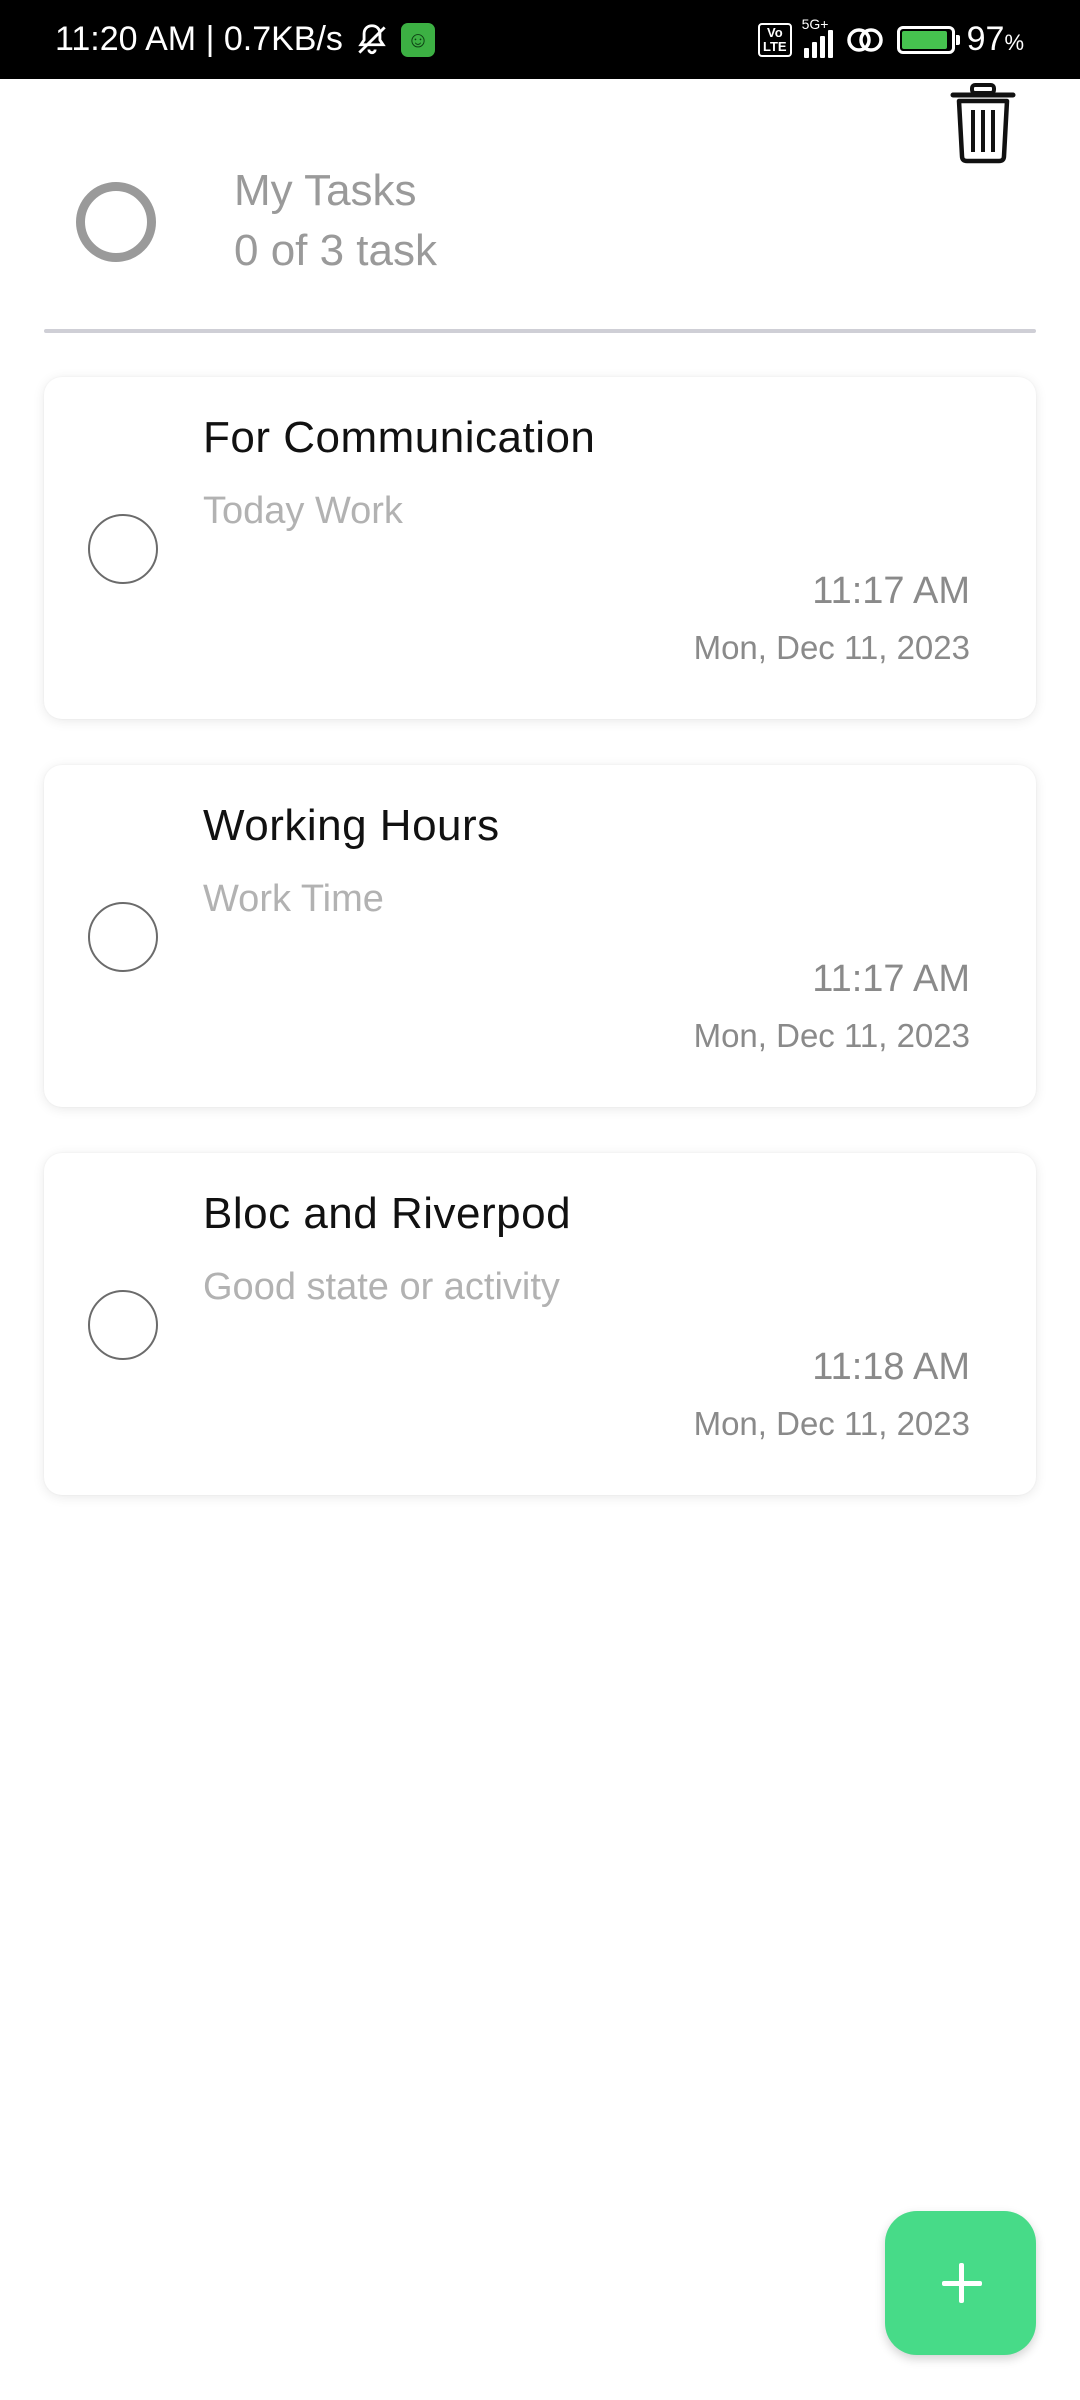 Image resolution: width=1080 pixels, height=2400 pixels. I want to click on status-bar: 11:20 AM | 0.7KB/s ☺ Vo LTE 5G+ 97%, so click(540, 39).